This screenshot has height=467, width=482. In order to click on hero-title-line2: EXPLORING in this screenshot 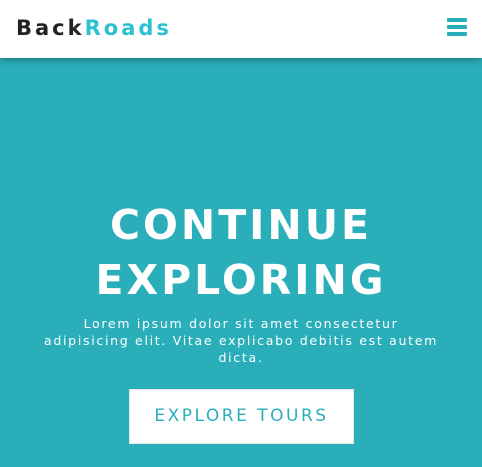, I will do `click(241, 280)`.